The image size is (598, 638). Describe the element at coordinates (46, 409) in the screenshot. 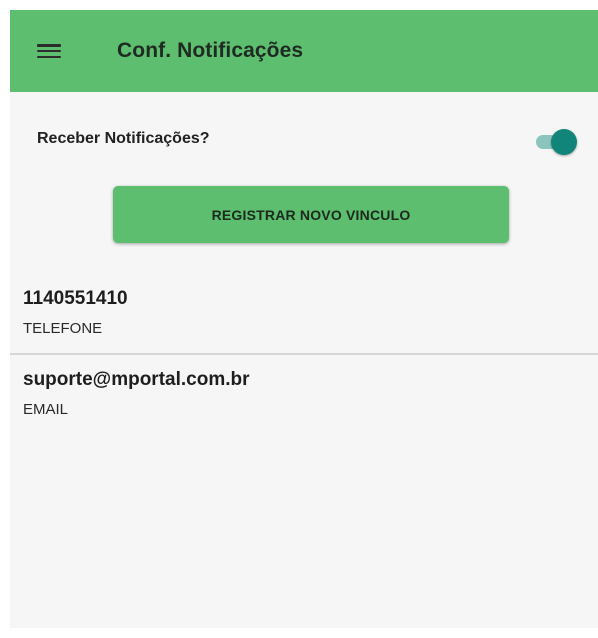

I see `contact-type: EMAIL` at that location.